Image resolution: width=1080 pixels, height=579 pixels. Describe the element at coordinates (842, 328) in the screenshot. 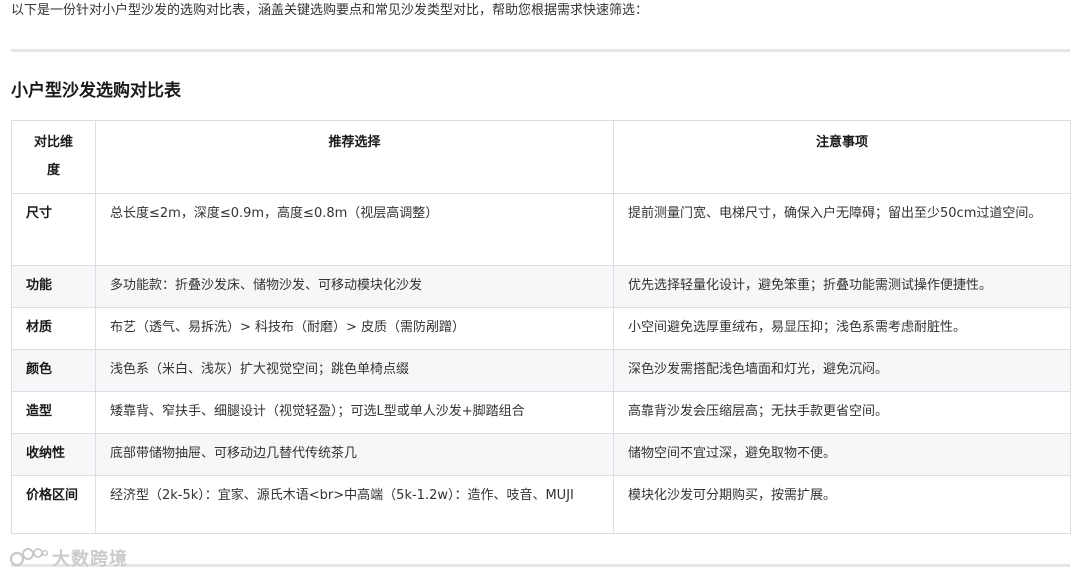

I see `row-notes: 小空间避免选厚重绒布，易显压抑；浅色系需考虑耐脏性。` at that location.